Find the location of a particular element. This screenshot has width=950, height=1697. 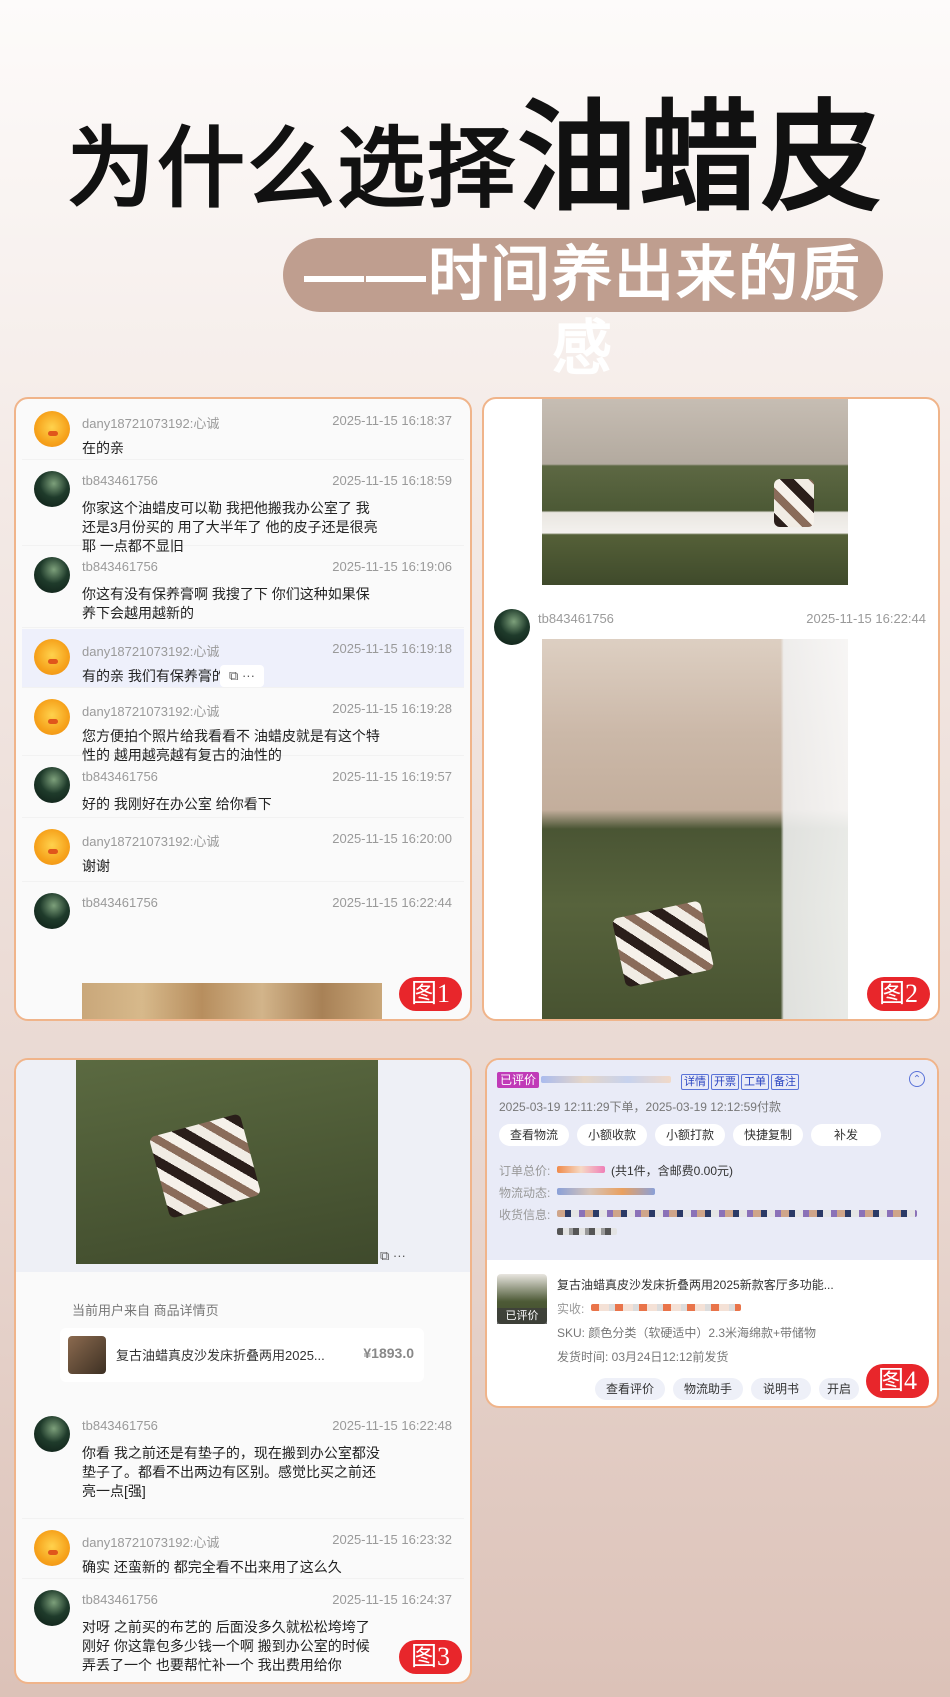

tag-invoice: 开票 is located at coordinates (725, 1082).